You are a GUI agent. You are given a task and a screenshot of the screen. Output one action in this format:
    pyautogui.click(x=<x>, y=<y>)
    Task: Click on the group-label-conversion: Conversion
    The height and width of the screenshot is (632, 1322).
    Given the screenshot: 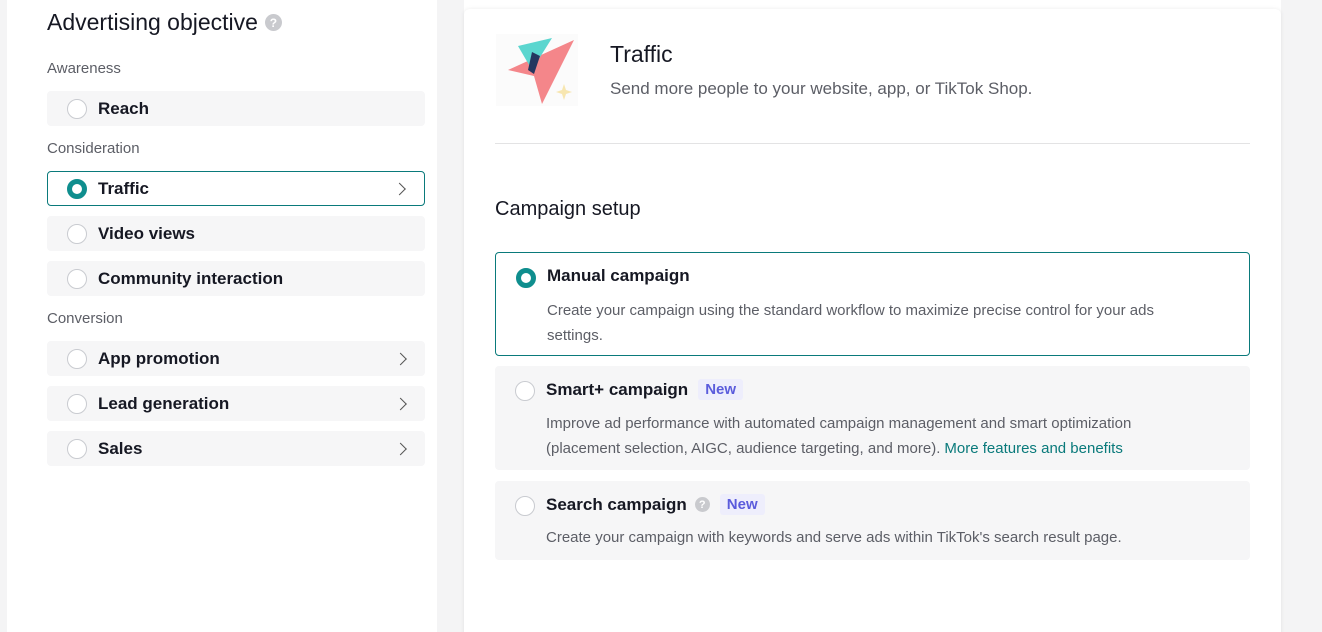 What is the action you would take?
    pyautogui.click(x=85, y=318)
    